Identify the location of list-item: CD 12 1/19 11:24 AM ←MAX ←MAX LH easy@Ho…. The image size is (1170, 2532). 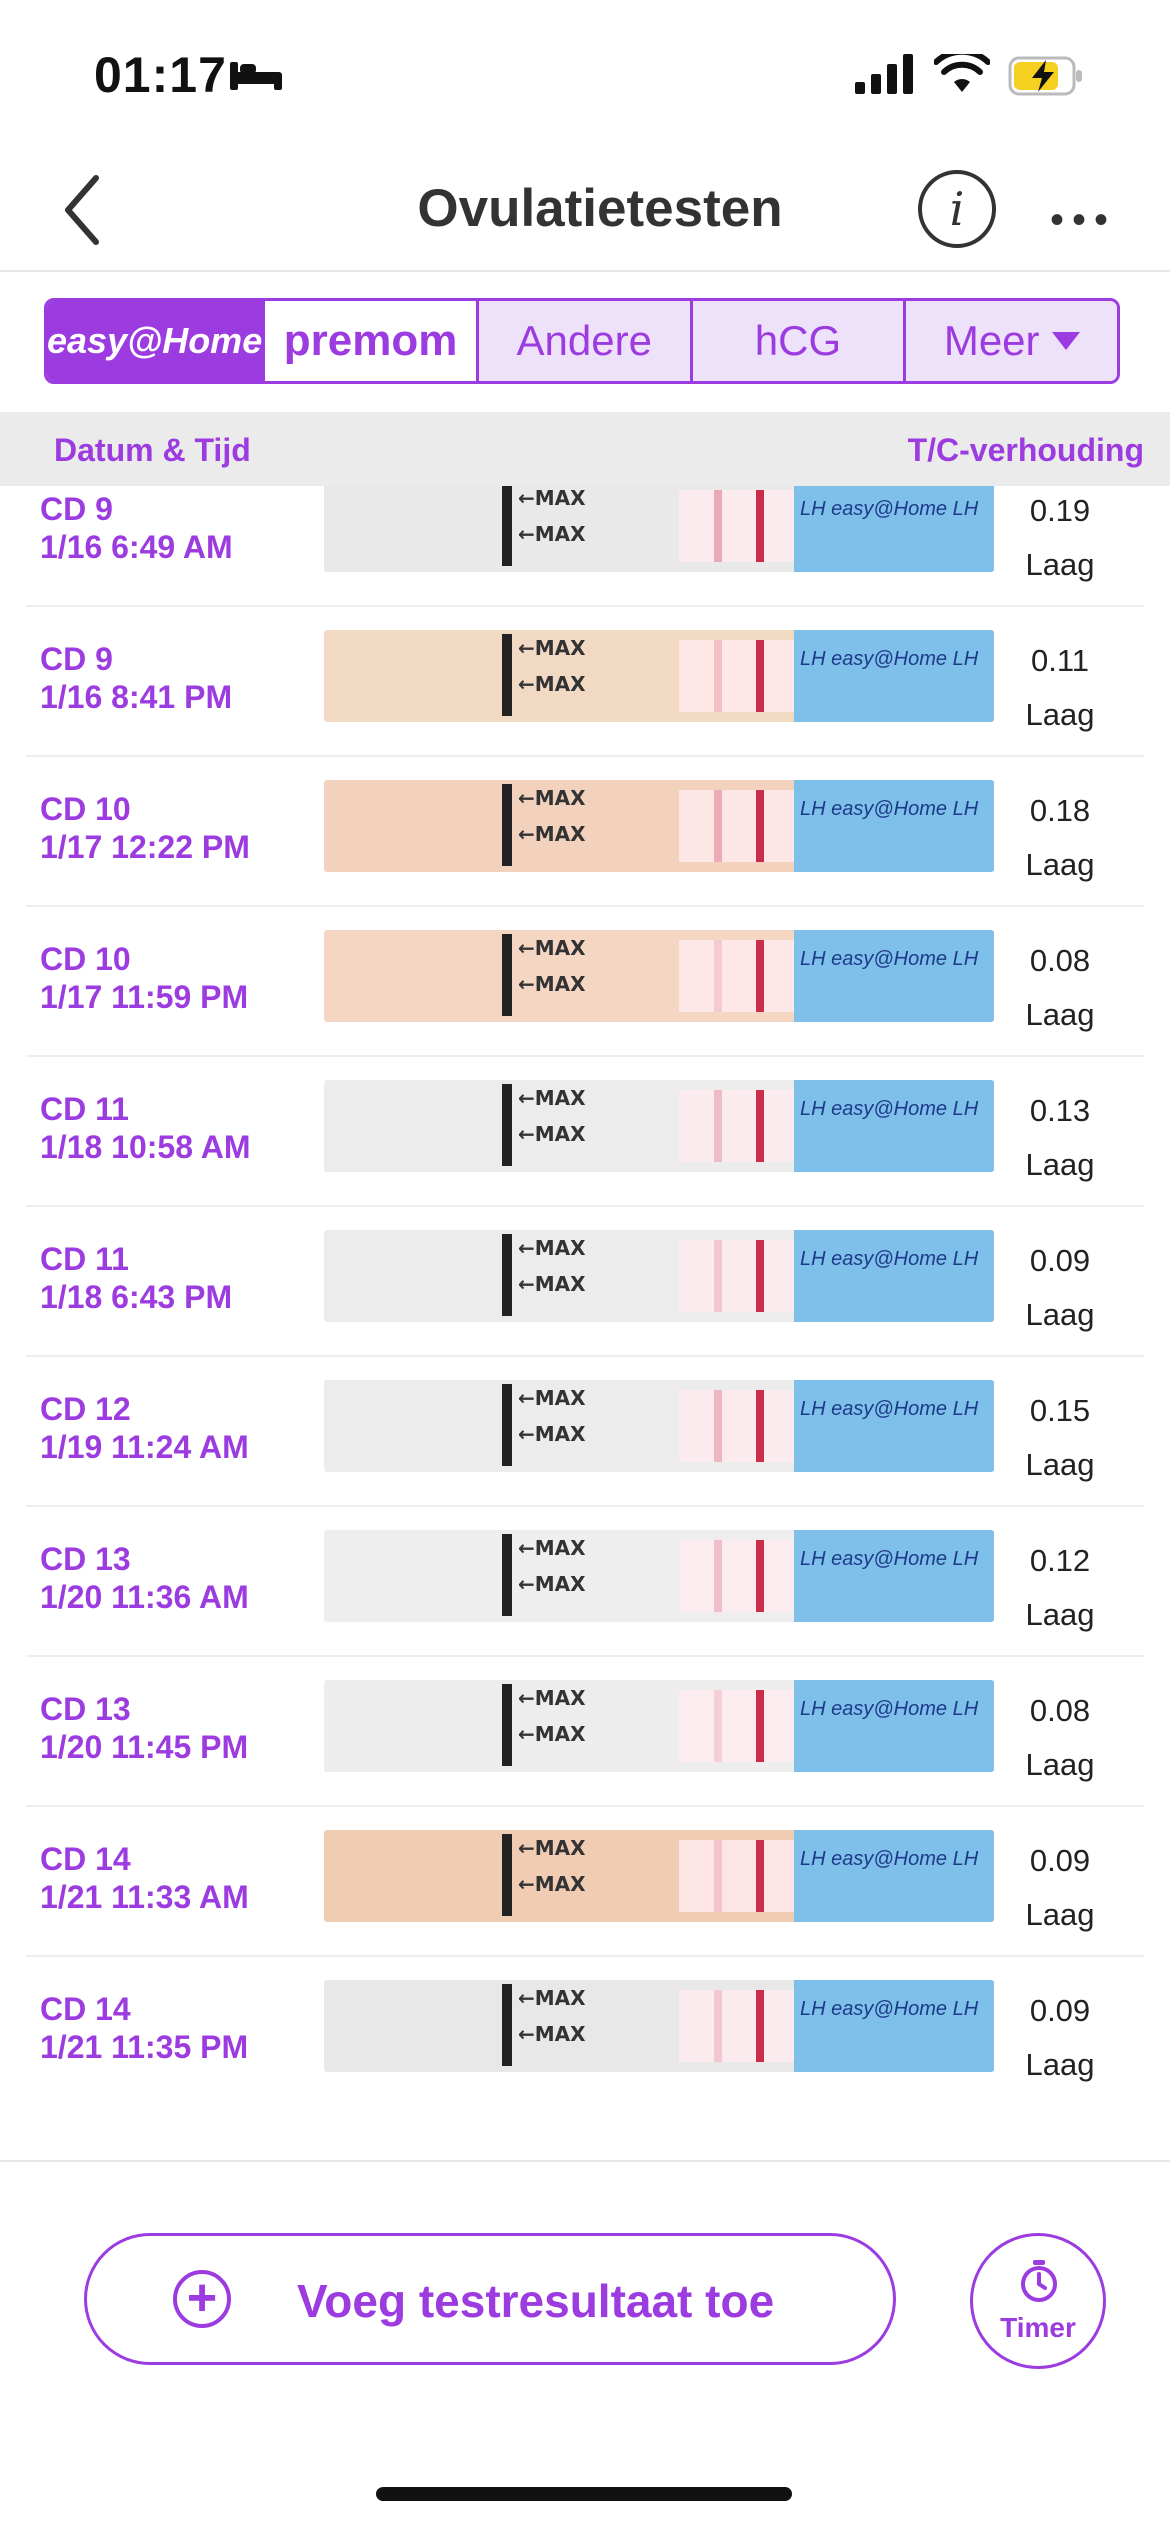
(585, 1431).